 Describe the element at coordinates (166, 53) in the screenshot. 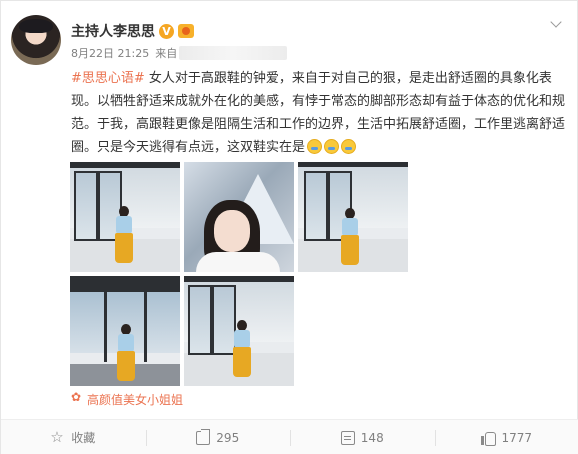

I see `from-label: 来自` at that location.